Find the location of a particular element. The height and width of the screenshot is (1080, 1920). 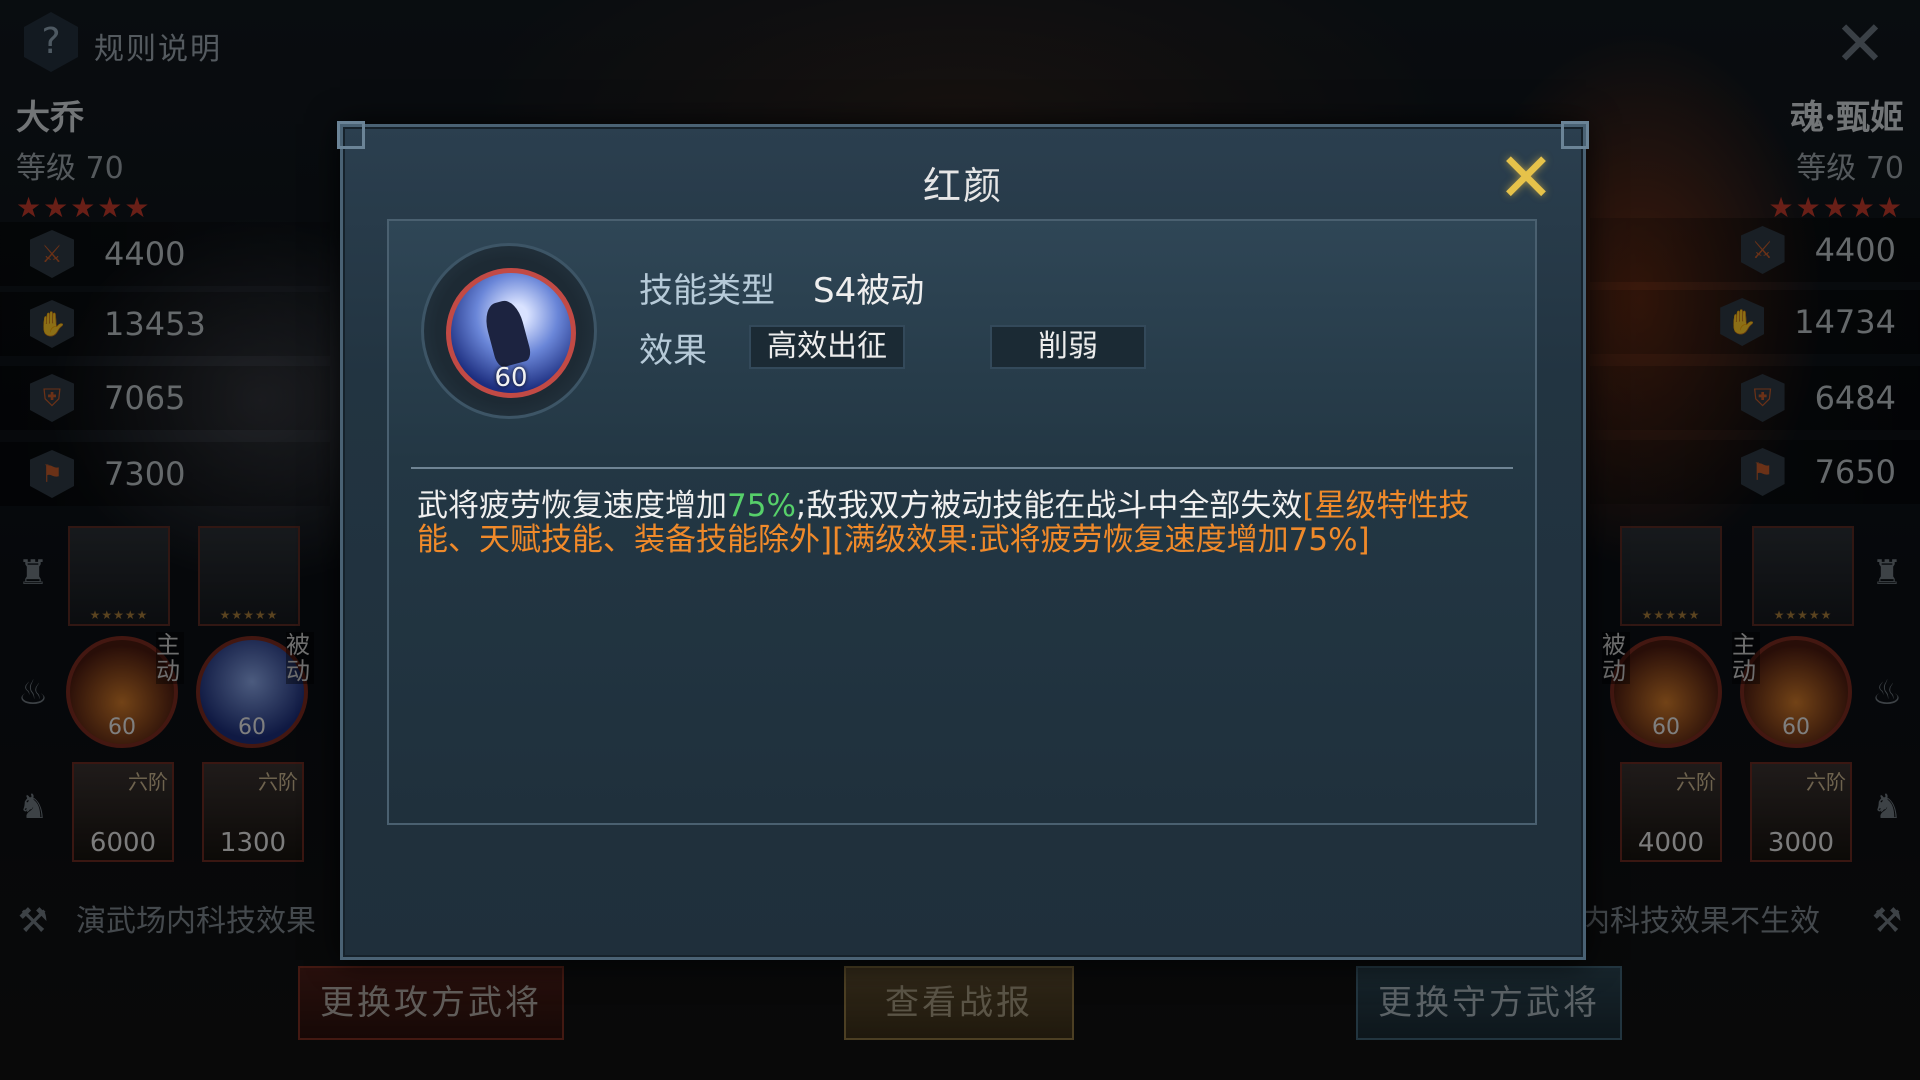

effect-label: 效果 is located at coordinates (673, 351).